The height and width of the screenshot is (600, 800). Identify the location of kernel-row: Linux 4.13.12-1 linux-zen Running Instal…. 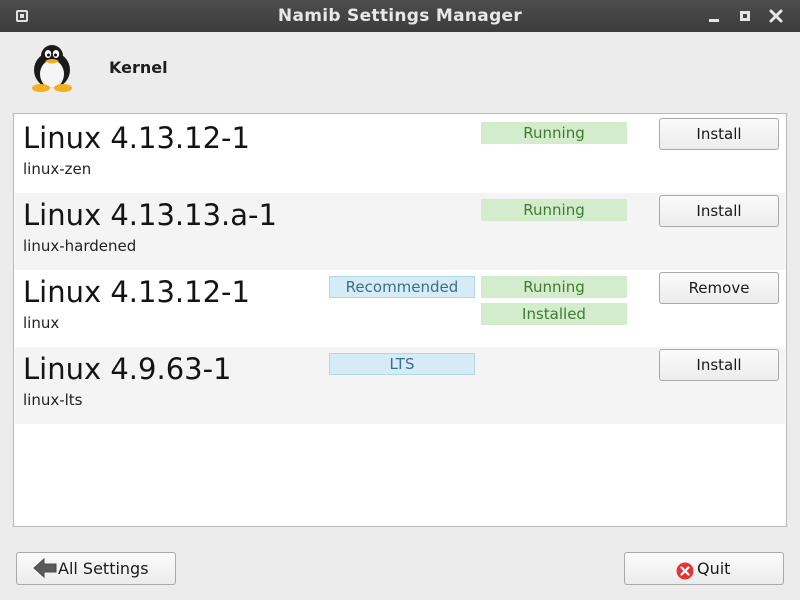
(400, 154).